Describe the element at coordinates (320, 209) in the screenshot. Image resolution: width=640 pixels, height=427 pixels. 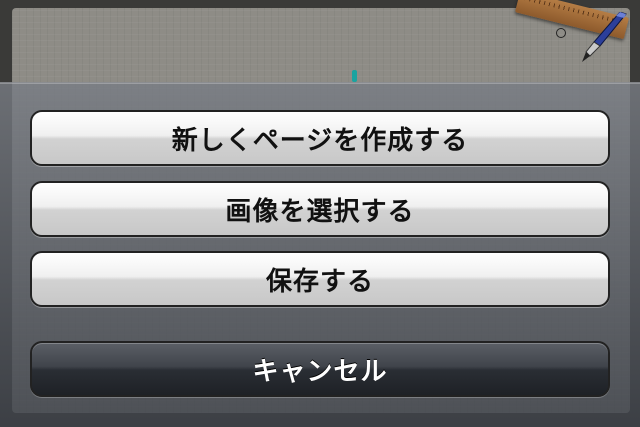
I see `select-image-button: 画像を選択する` at that location.